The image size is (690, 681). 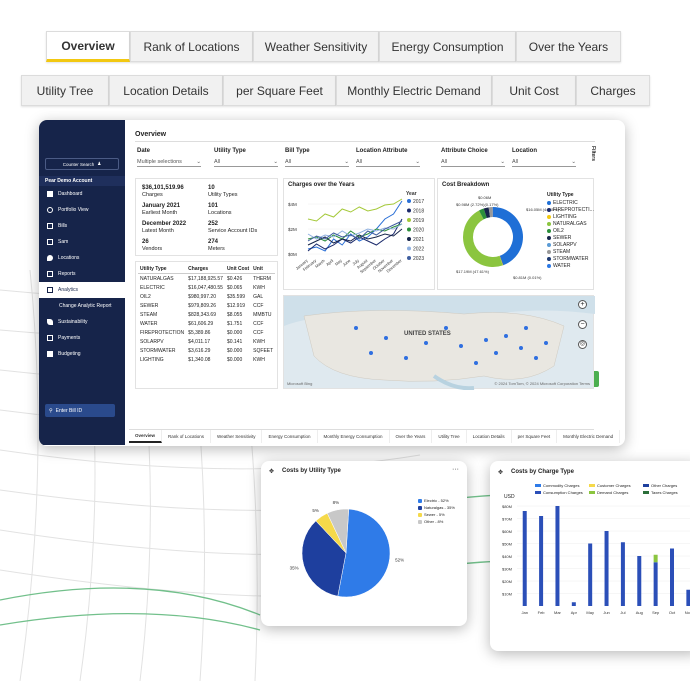 I want to click on table-cell: WATER, so click(x=149, y=323).